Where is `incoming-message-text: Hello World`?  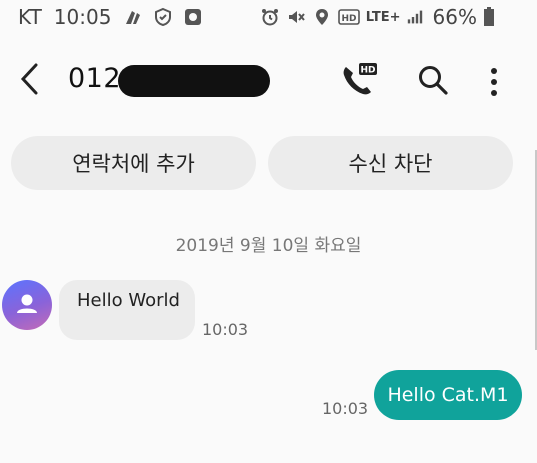
incoming-message-text: Hello World is located at coordinates (128, 300).